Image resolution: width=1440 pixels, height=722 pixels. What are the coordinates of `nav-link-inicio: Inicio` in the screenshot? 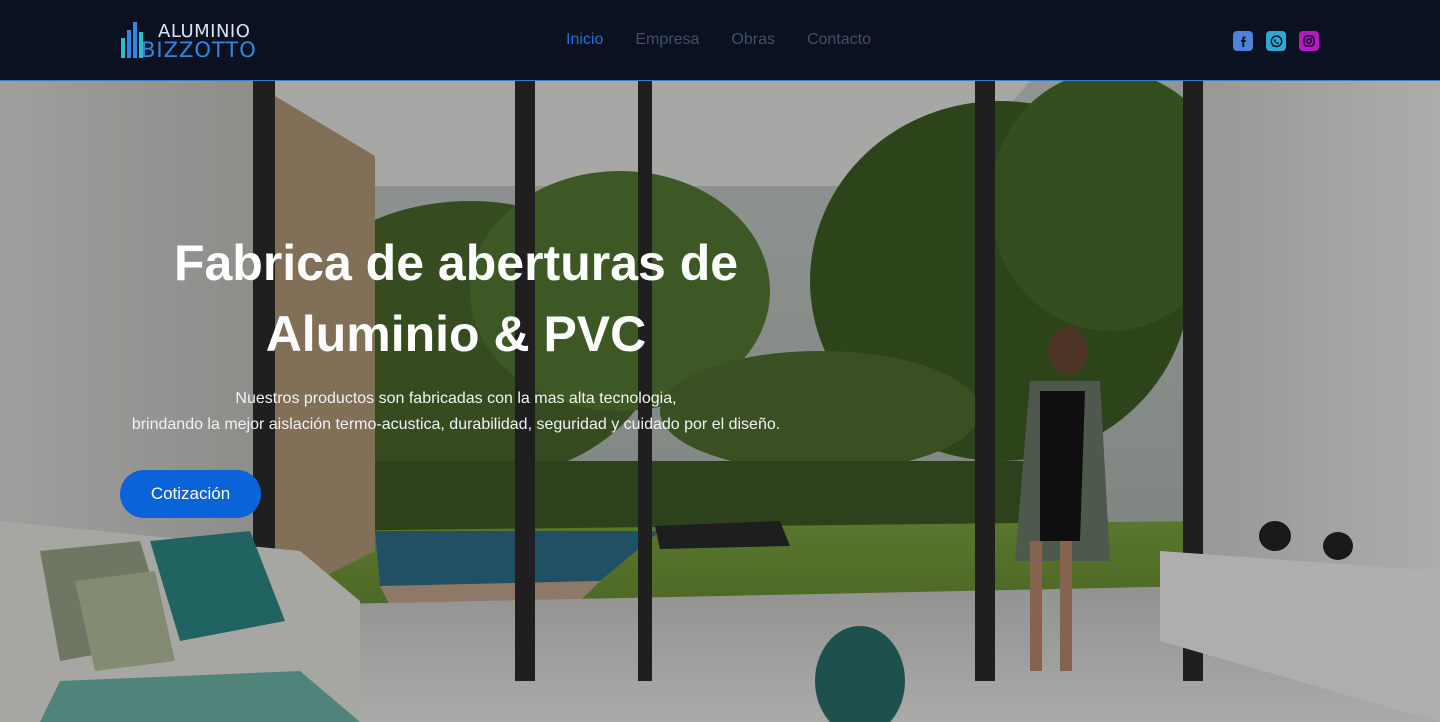 It's located at (584, 40).